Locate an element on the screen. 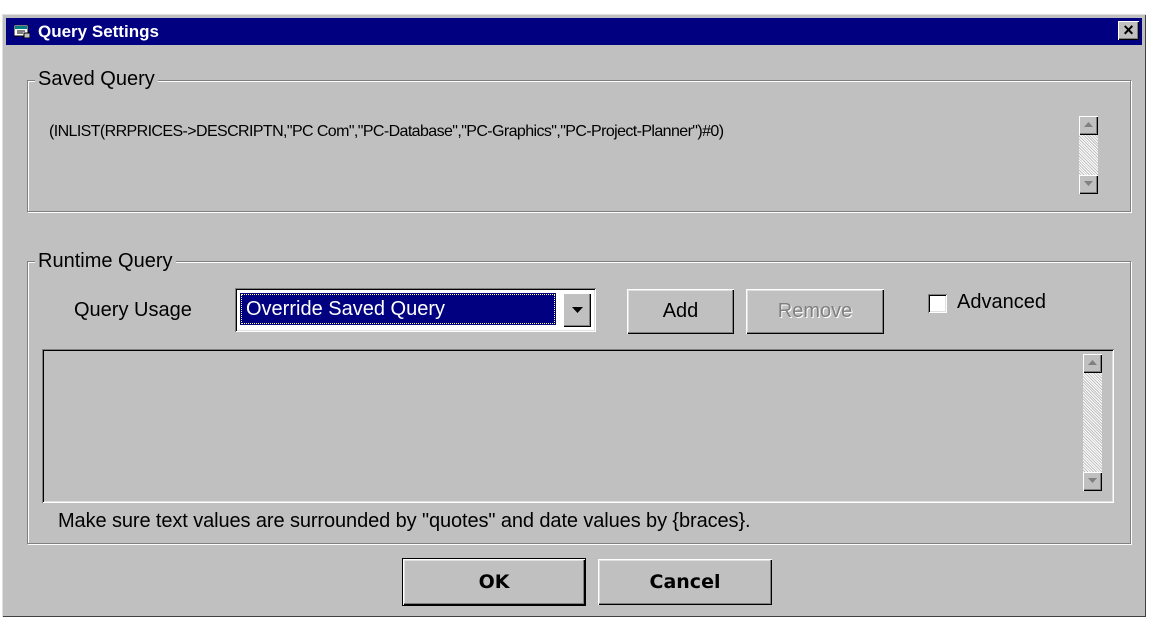  query-usage-selected: Override Saved Query is located at coordinates (398, 309).